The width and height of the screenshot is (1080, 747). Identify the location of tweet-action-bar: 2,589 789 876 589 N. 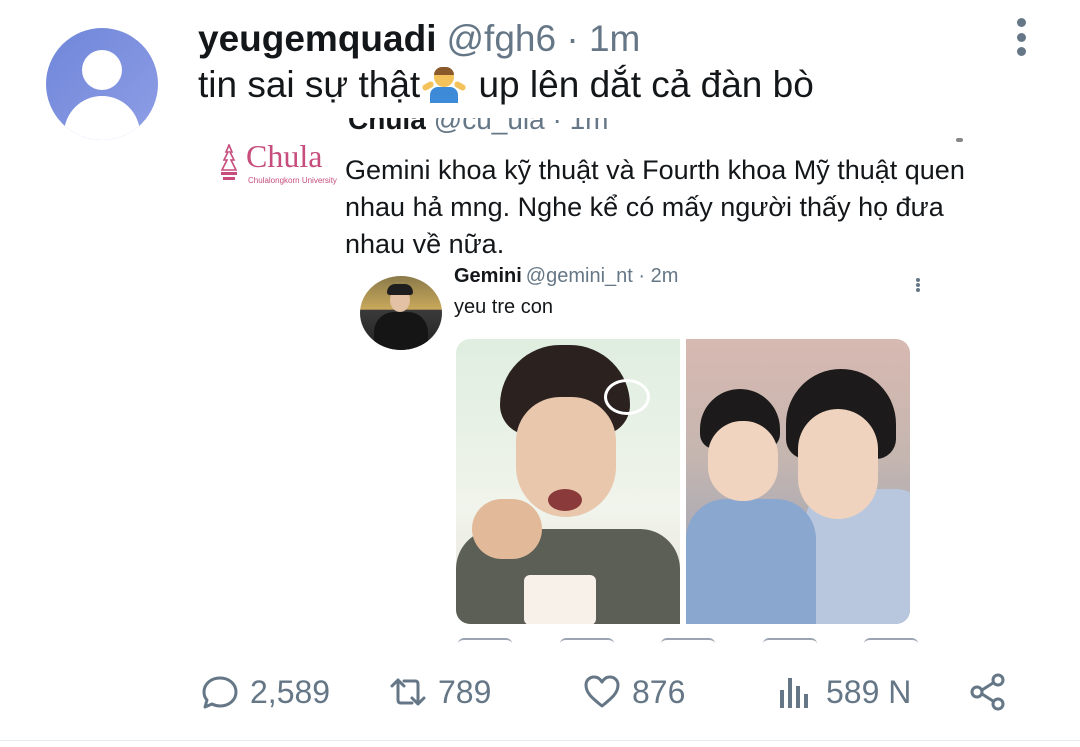
(606, 692).